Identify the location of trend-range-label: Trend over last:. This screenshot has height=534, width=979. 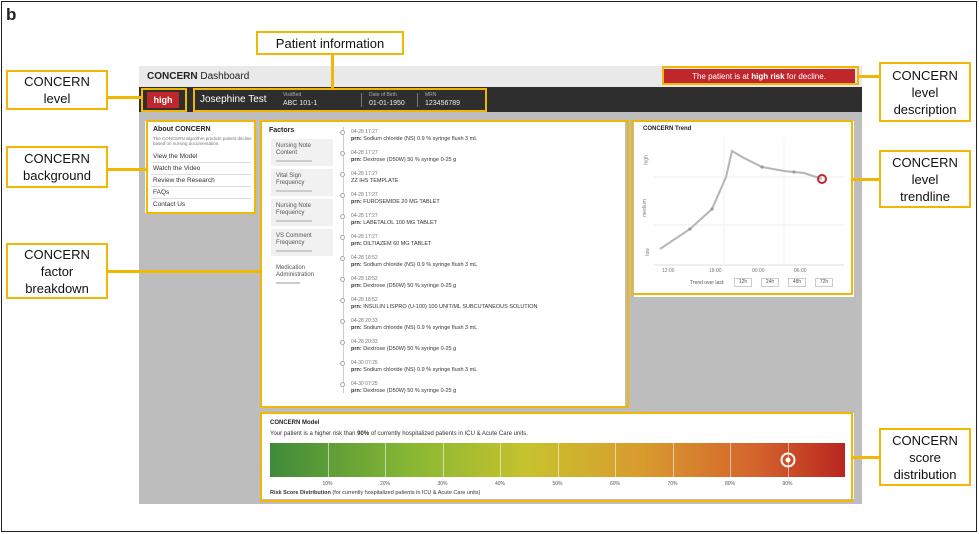
(707, 283).